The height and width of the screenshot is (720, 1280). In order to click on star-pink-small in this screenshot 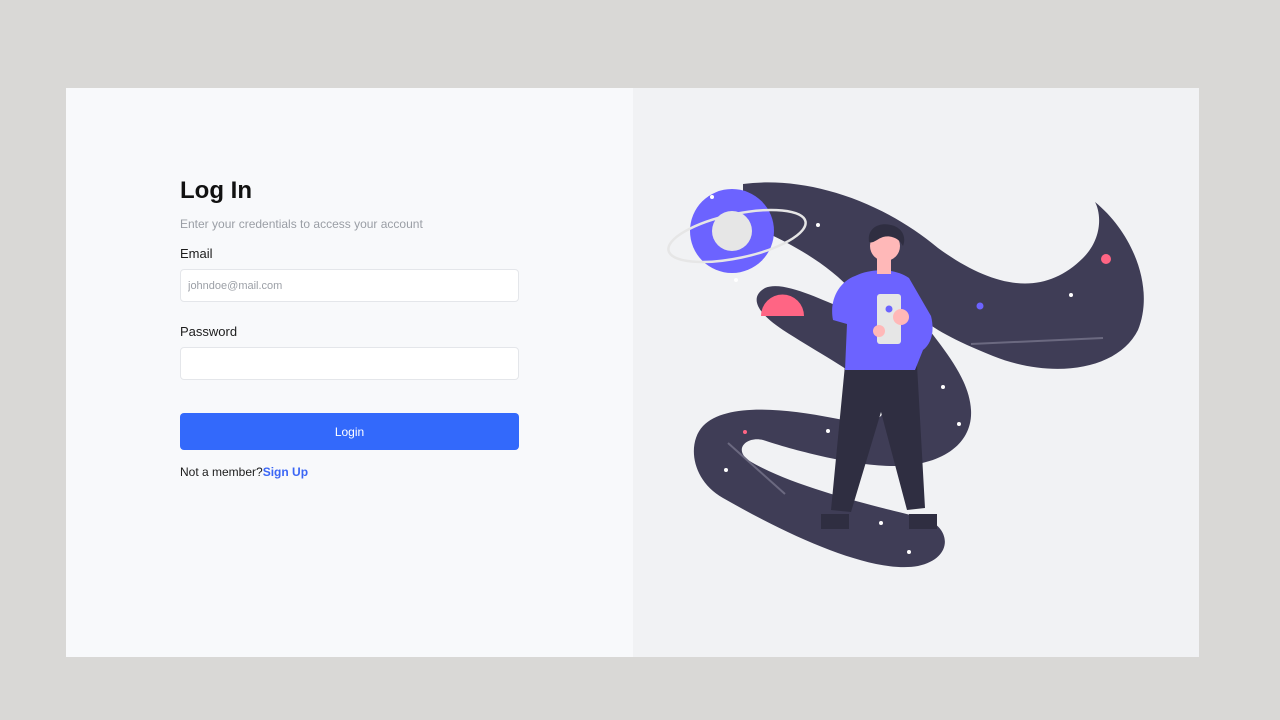, I will do `click(745, 432)`.